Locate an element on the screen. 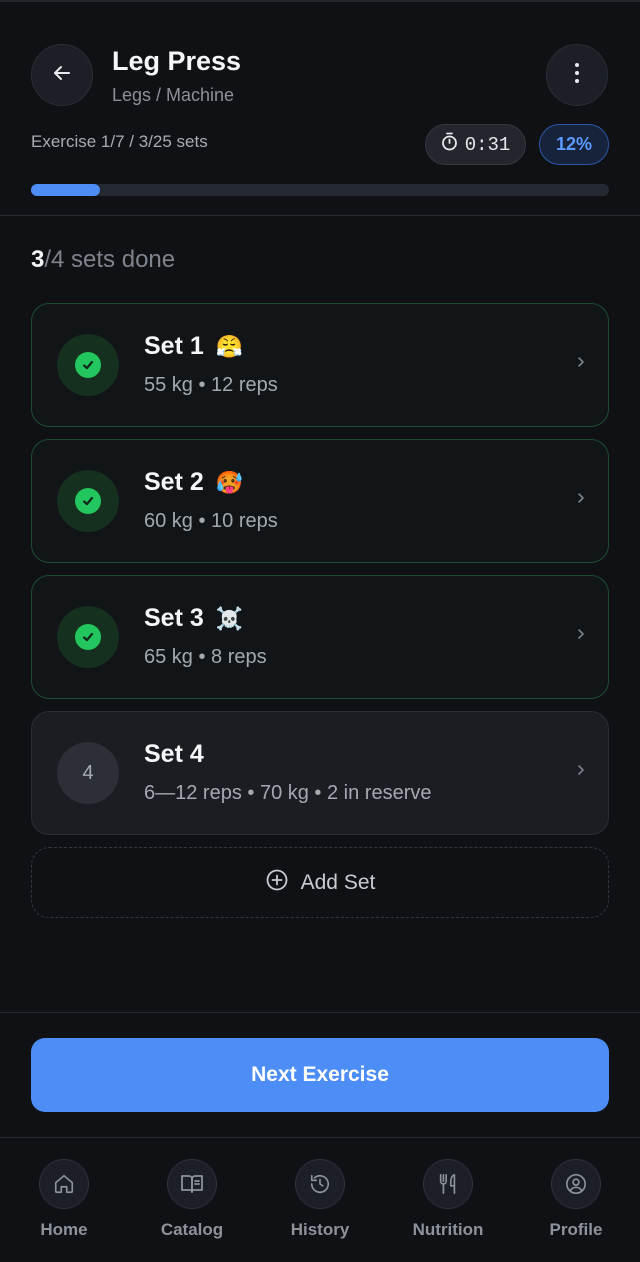 The image size is (640, 1262). add-set-button: Add Set is located at coordinates (320, 882).